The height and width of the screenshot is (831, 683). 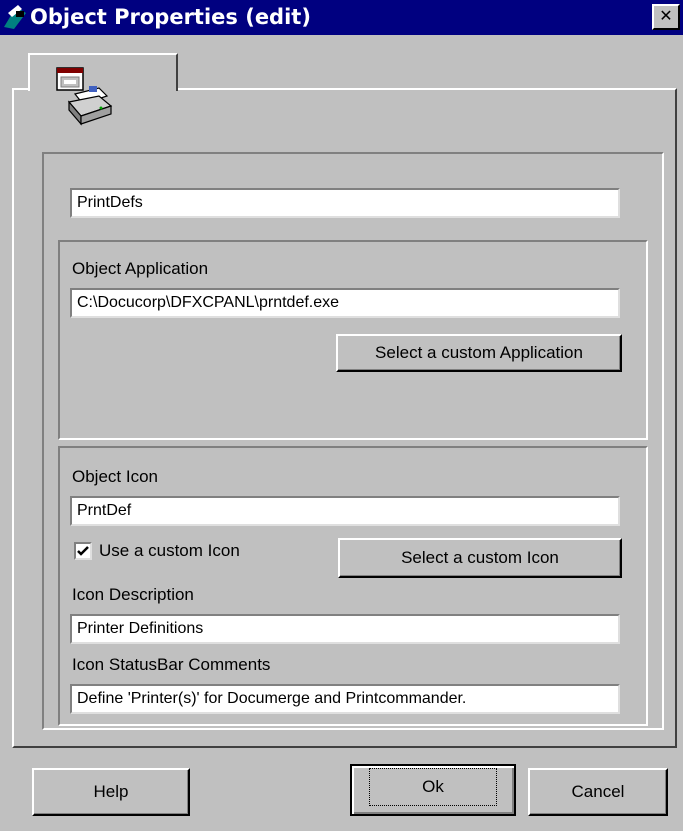 I want to click on application-path-field, so click(x=345, y=303).